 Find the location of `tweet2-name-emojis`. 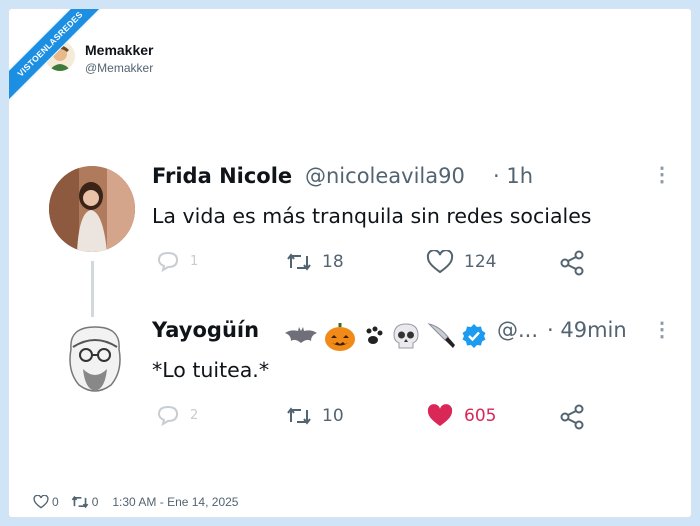

tweet2-name-emojis is located at coordinates (385, 338).